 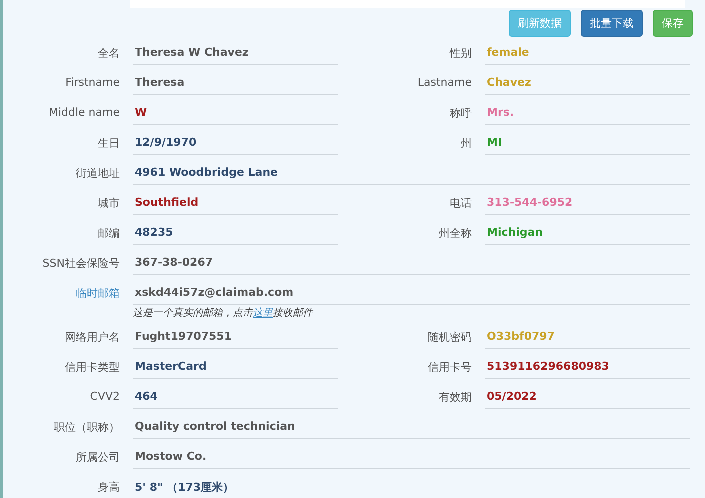 I want to click on field-label: Middle name, so click(x=84, y=113).